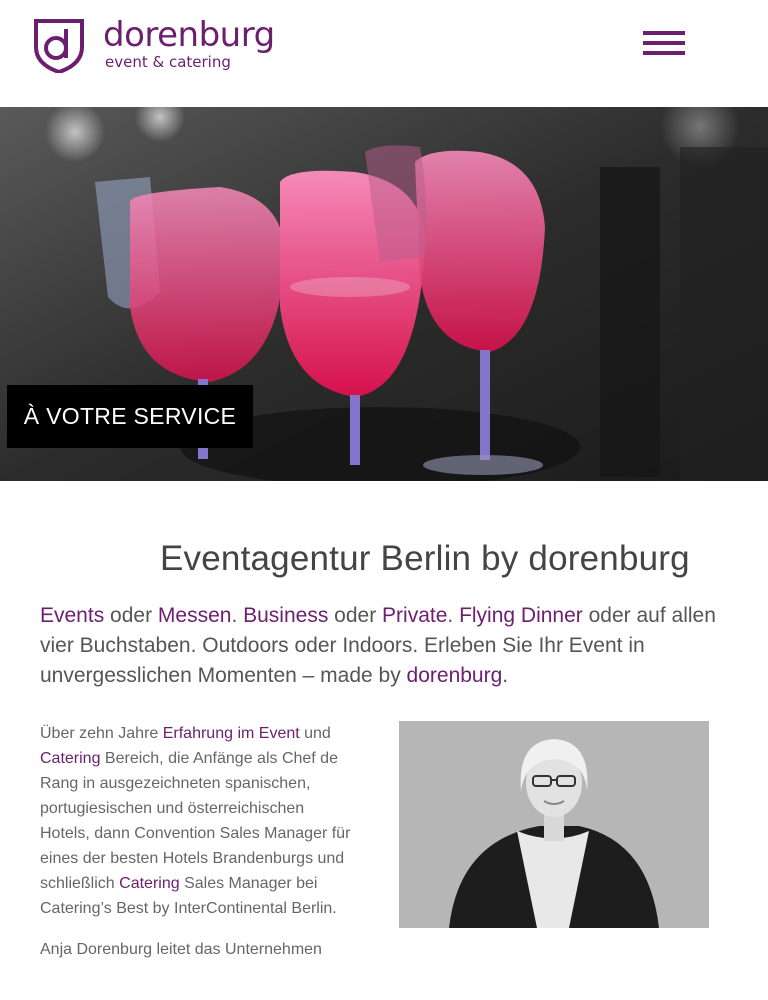 The height and width of the screenshot is (1000, 768). I want to click on text-segment: Über zehn Jahre, so click(101, 733).